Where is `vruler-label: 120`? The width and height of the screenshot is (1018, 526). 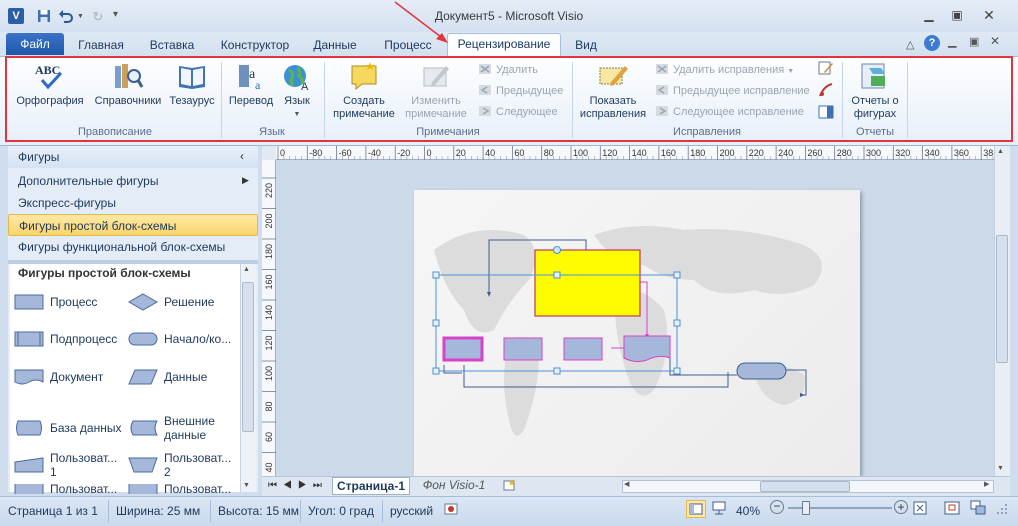 vruler-label: 120 is located at coordinates (269, 342).